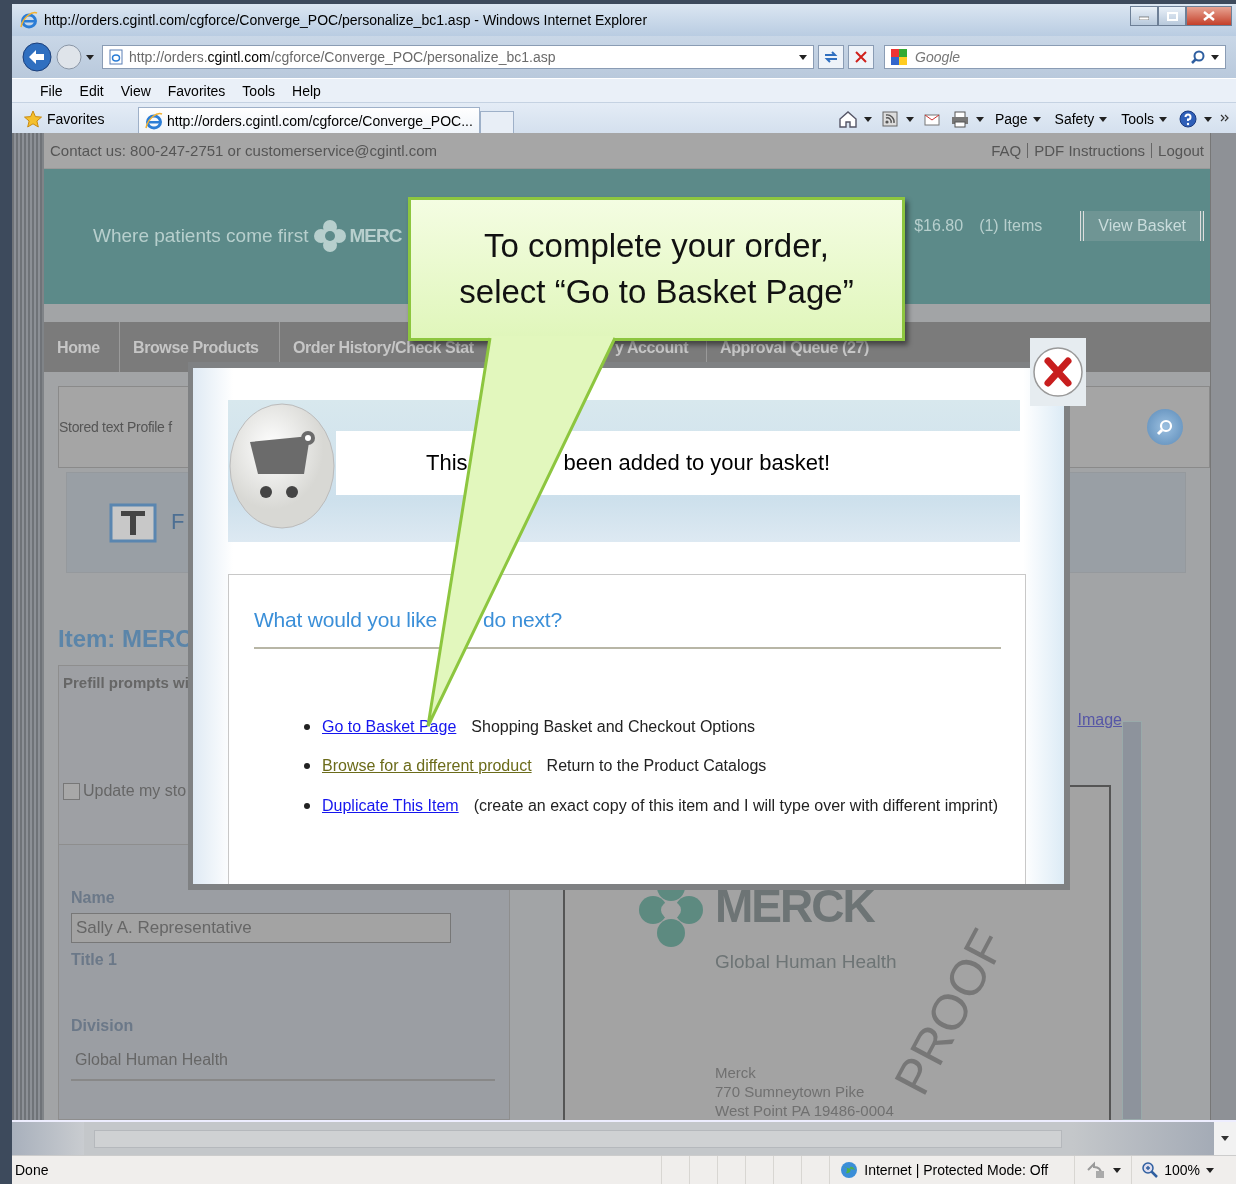  I want to click on refresh-button, so click(831, 57).